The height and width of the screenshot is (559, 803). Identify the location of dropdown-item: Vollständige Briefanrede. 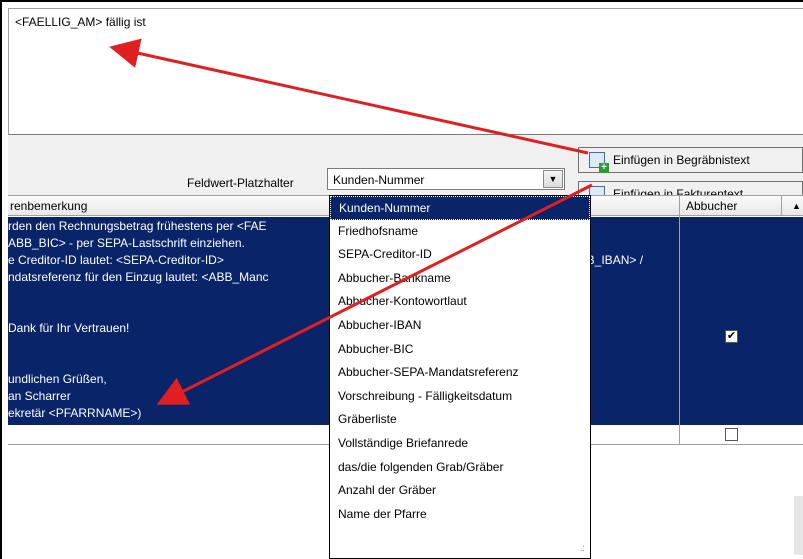
(460, 444).